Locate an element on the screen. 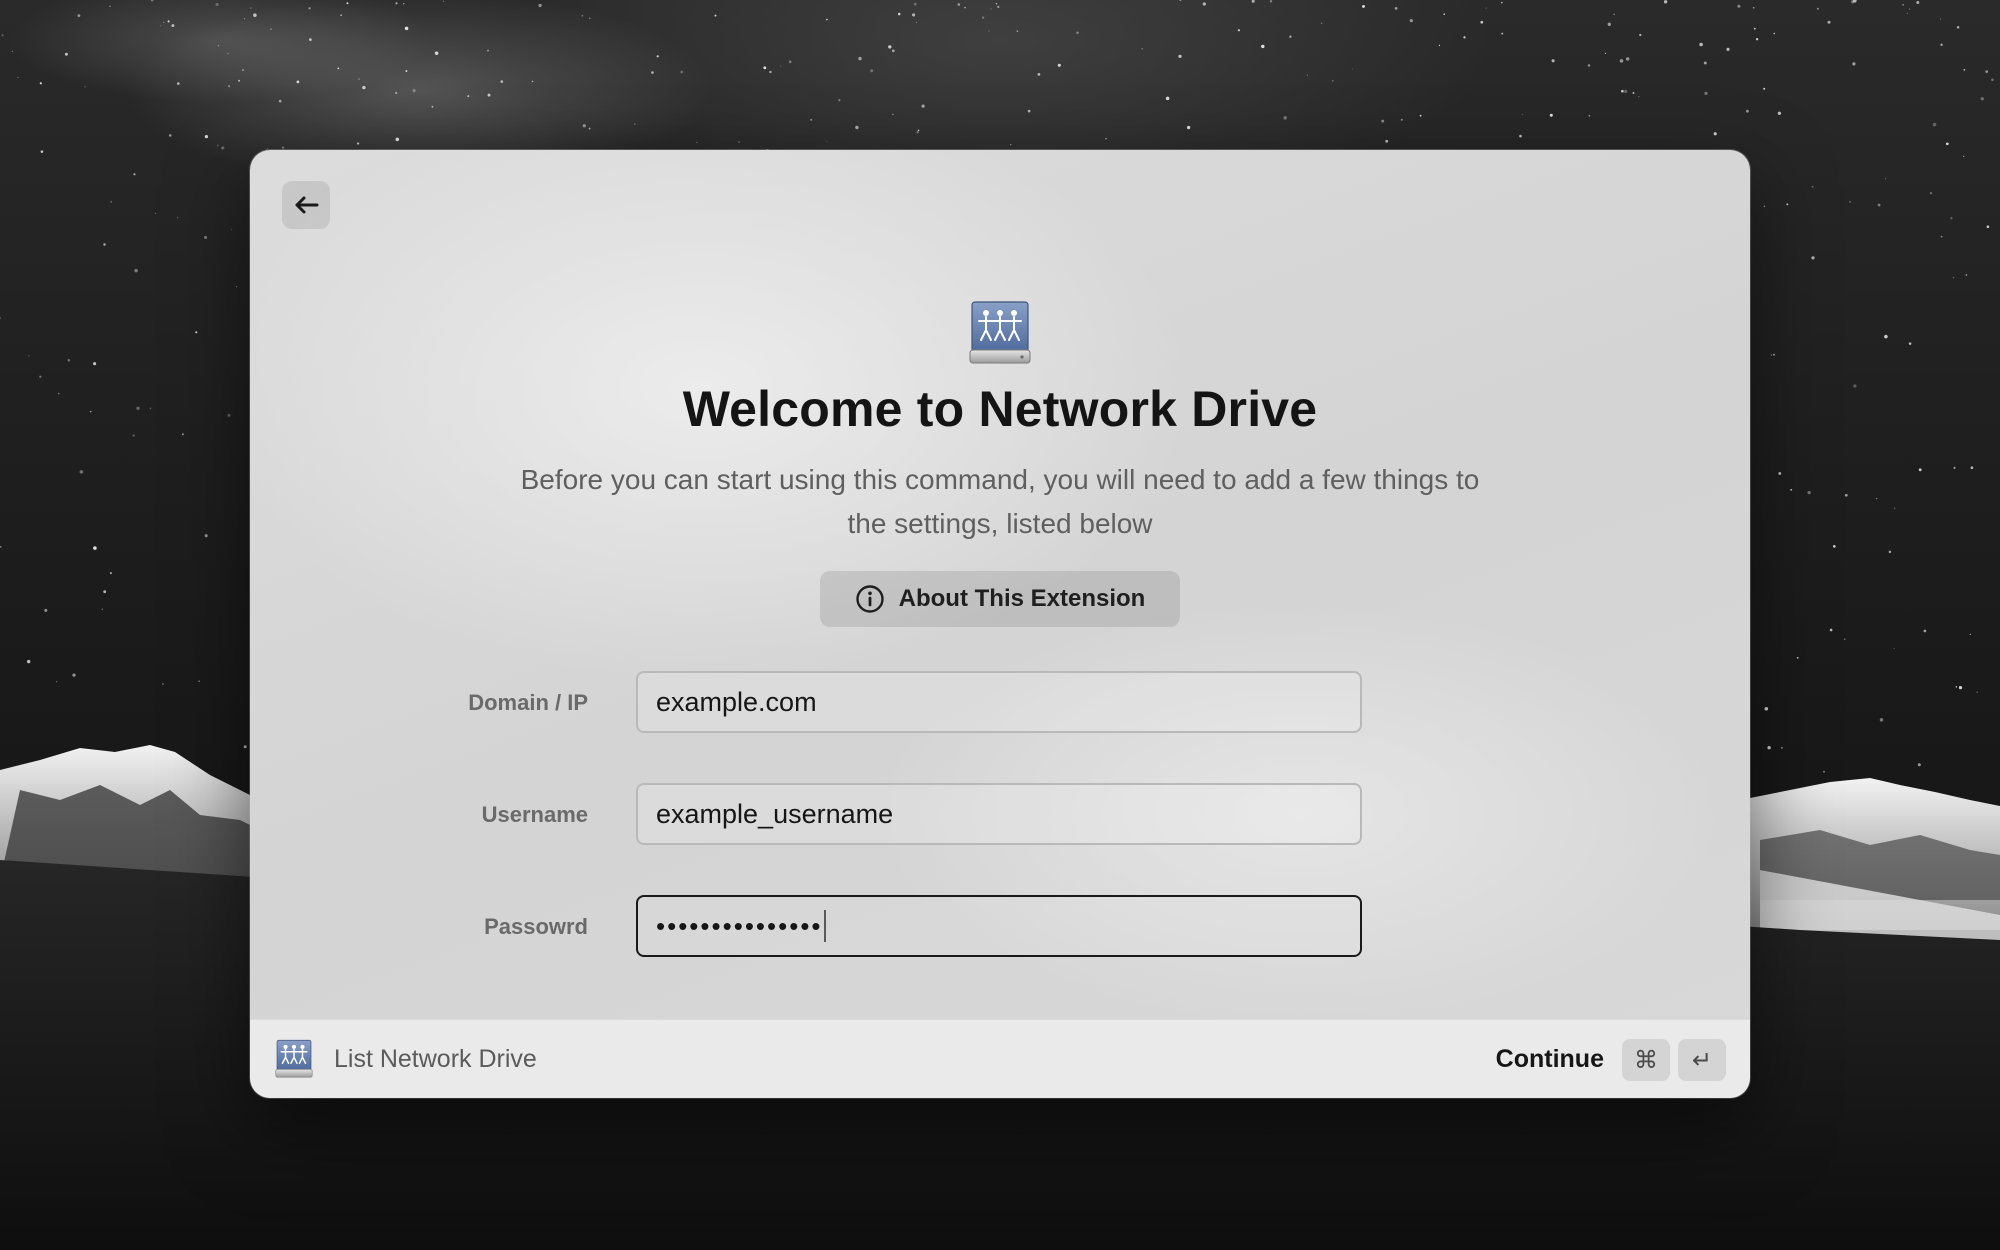 The width and height of the screenshot is (2000, 1250). username-row: Username example_username is located at coordinates (1000, 815).